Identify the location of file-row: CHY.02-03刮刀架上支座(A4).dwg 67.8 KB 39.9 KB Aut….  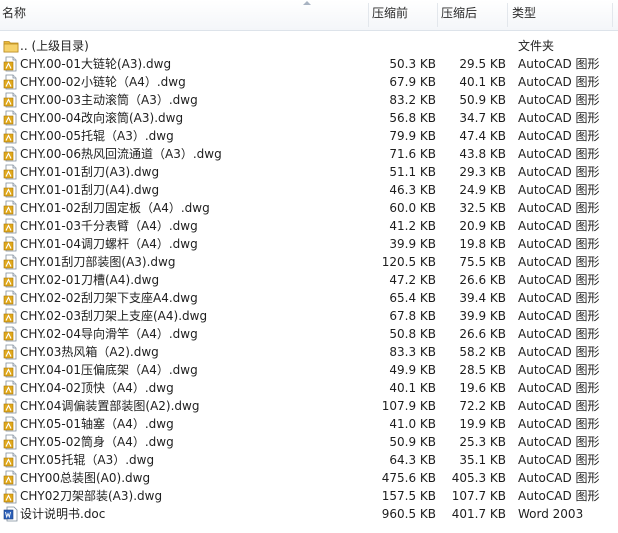
(309, 316).